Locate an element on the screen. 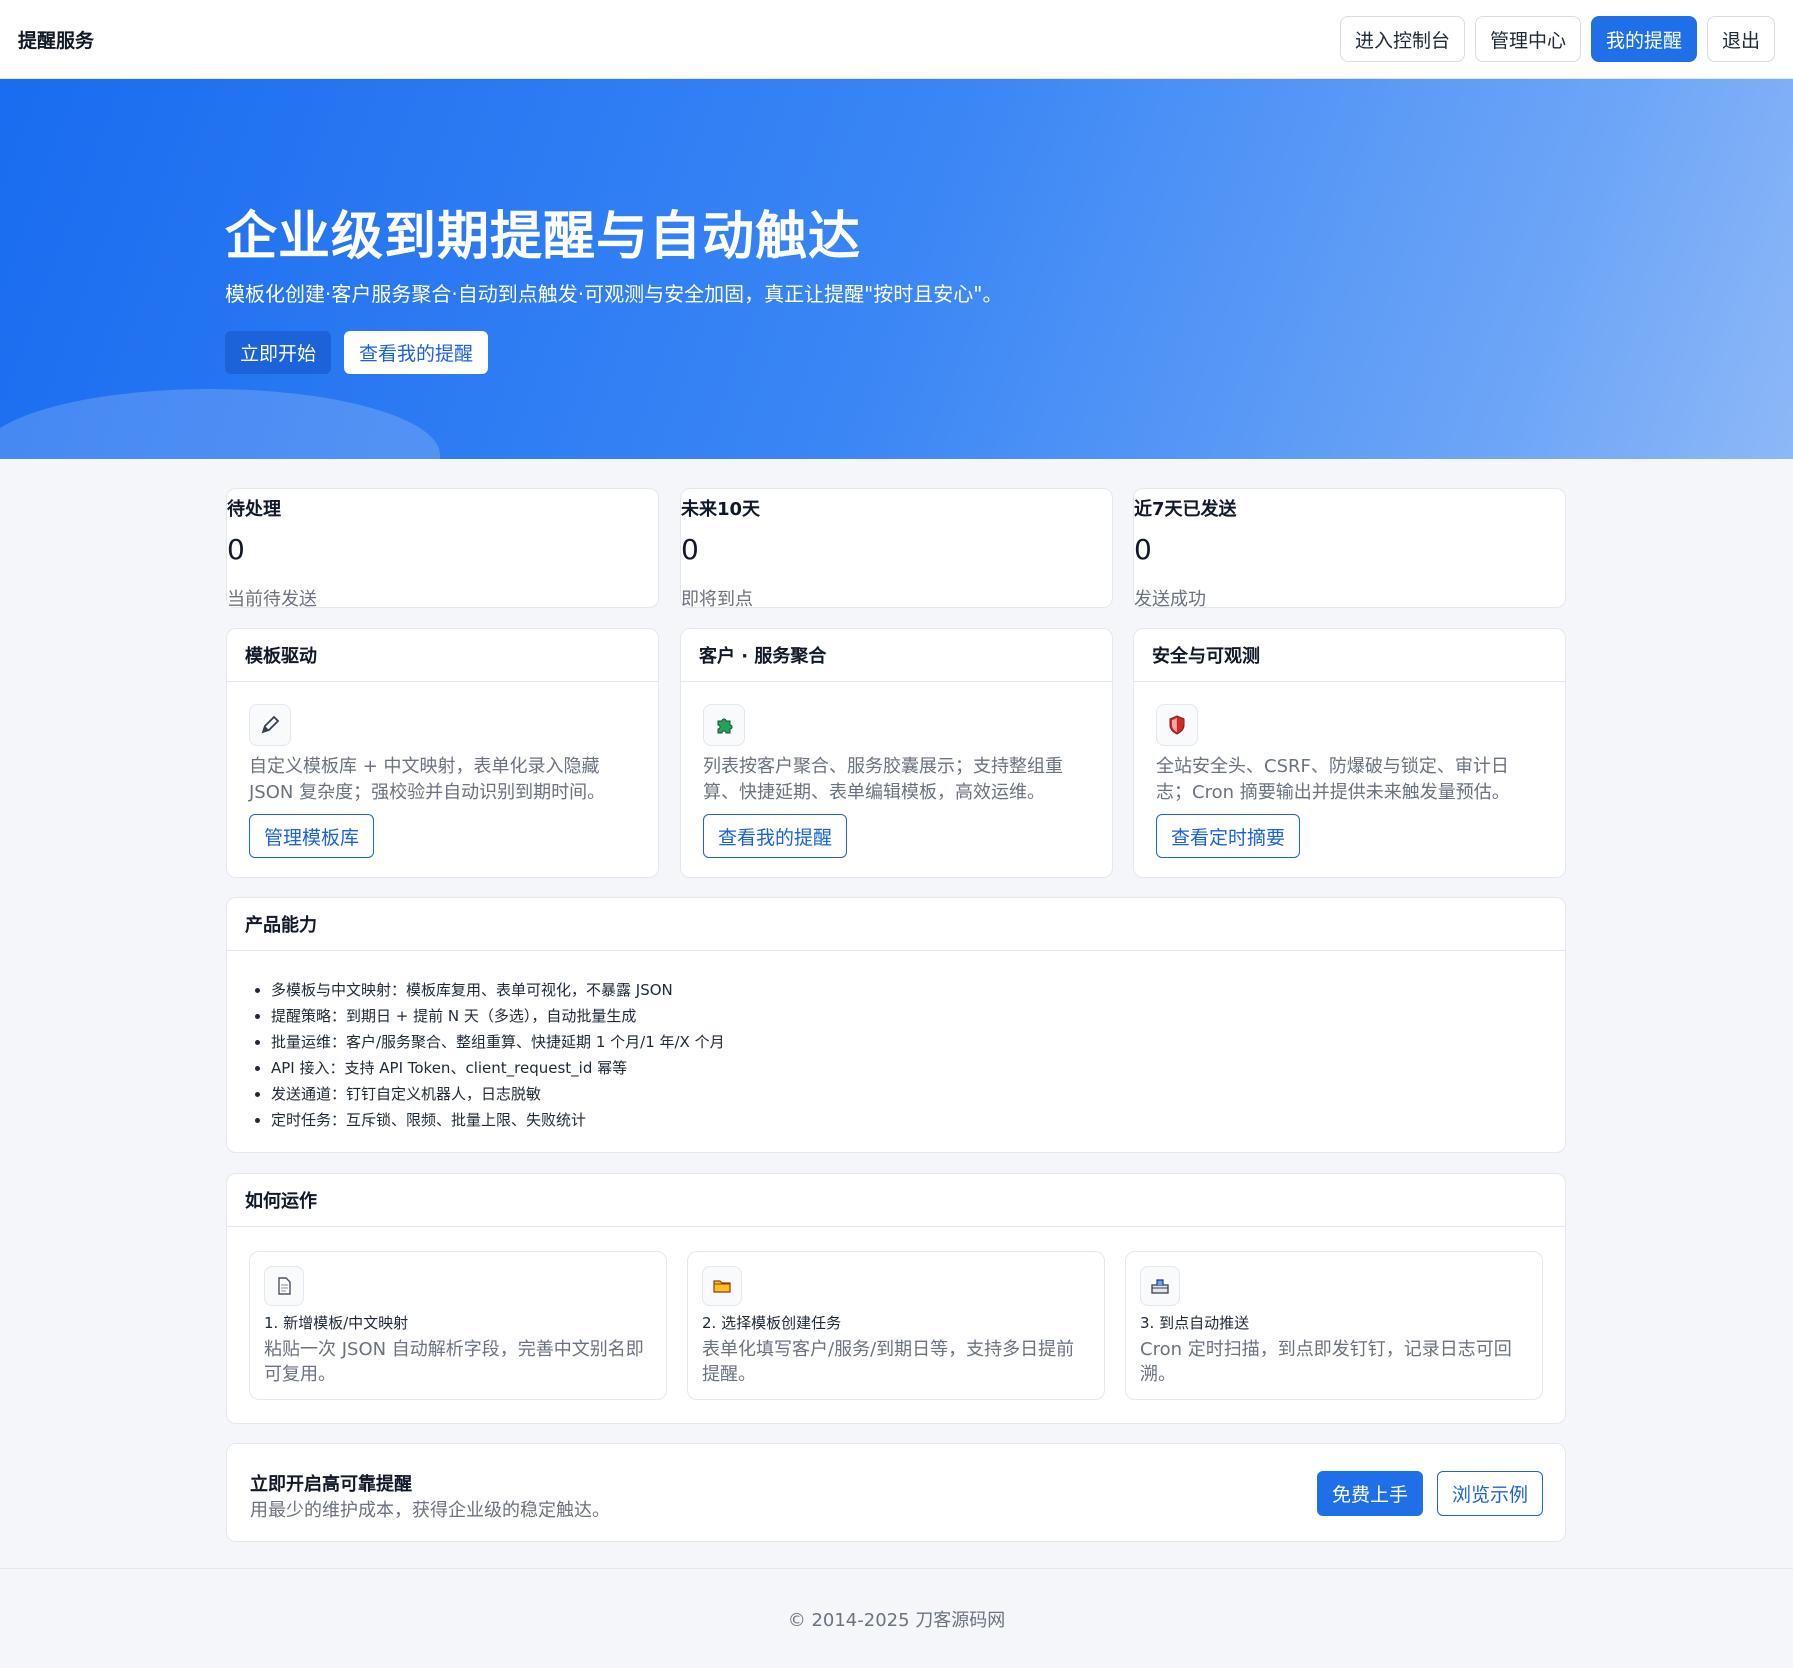  start-now-button: 立即开始 is located at coordinates (278, 352).